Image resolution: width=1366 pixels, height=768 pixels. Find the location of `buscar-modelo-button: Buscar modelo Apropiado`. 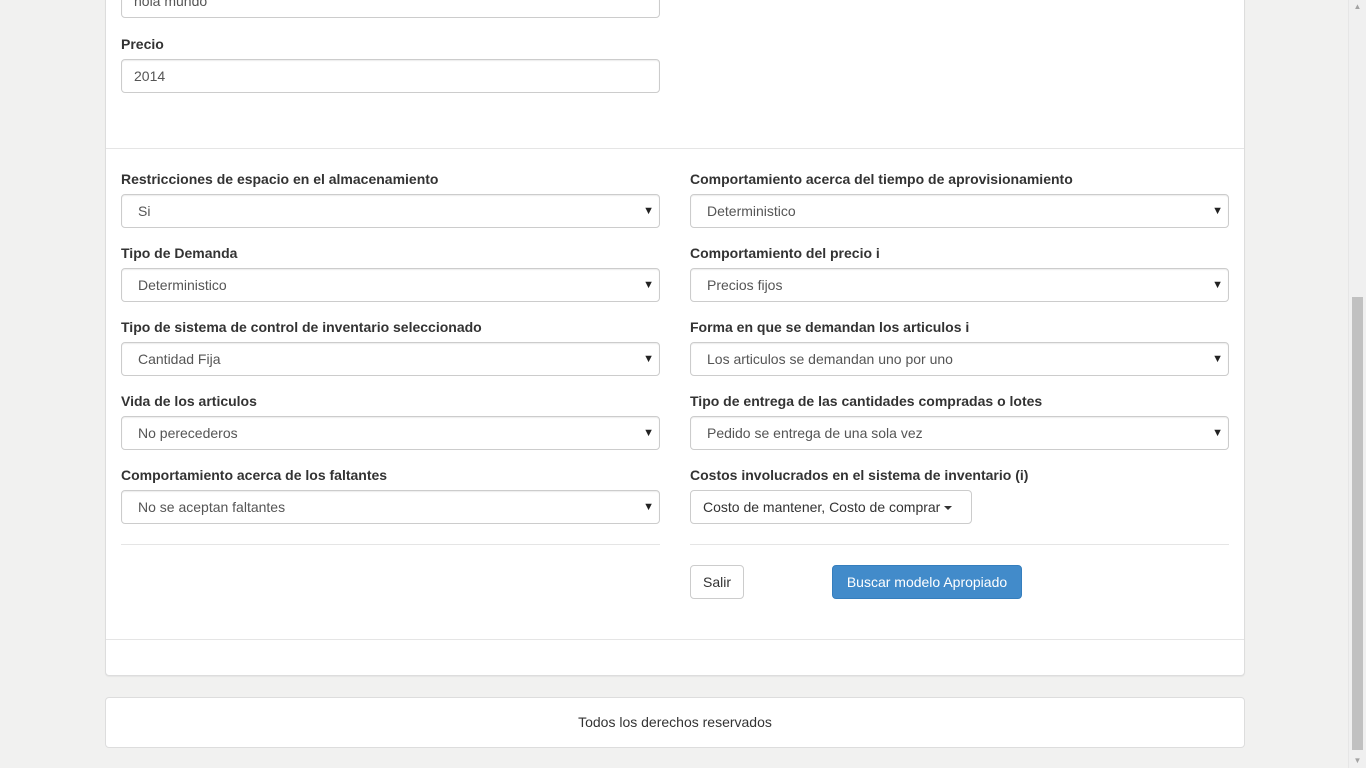

buscar-modelo-button: Buscar modelo Apropiado is located at coordinates (927, 582).